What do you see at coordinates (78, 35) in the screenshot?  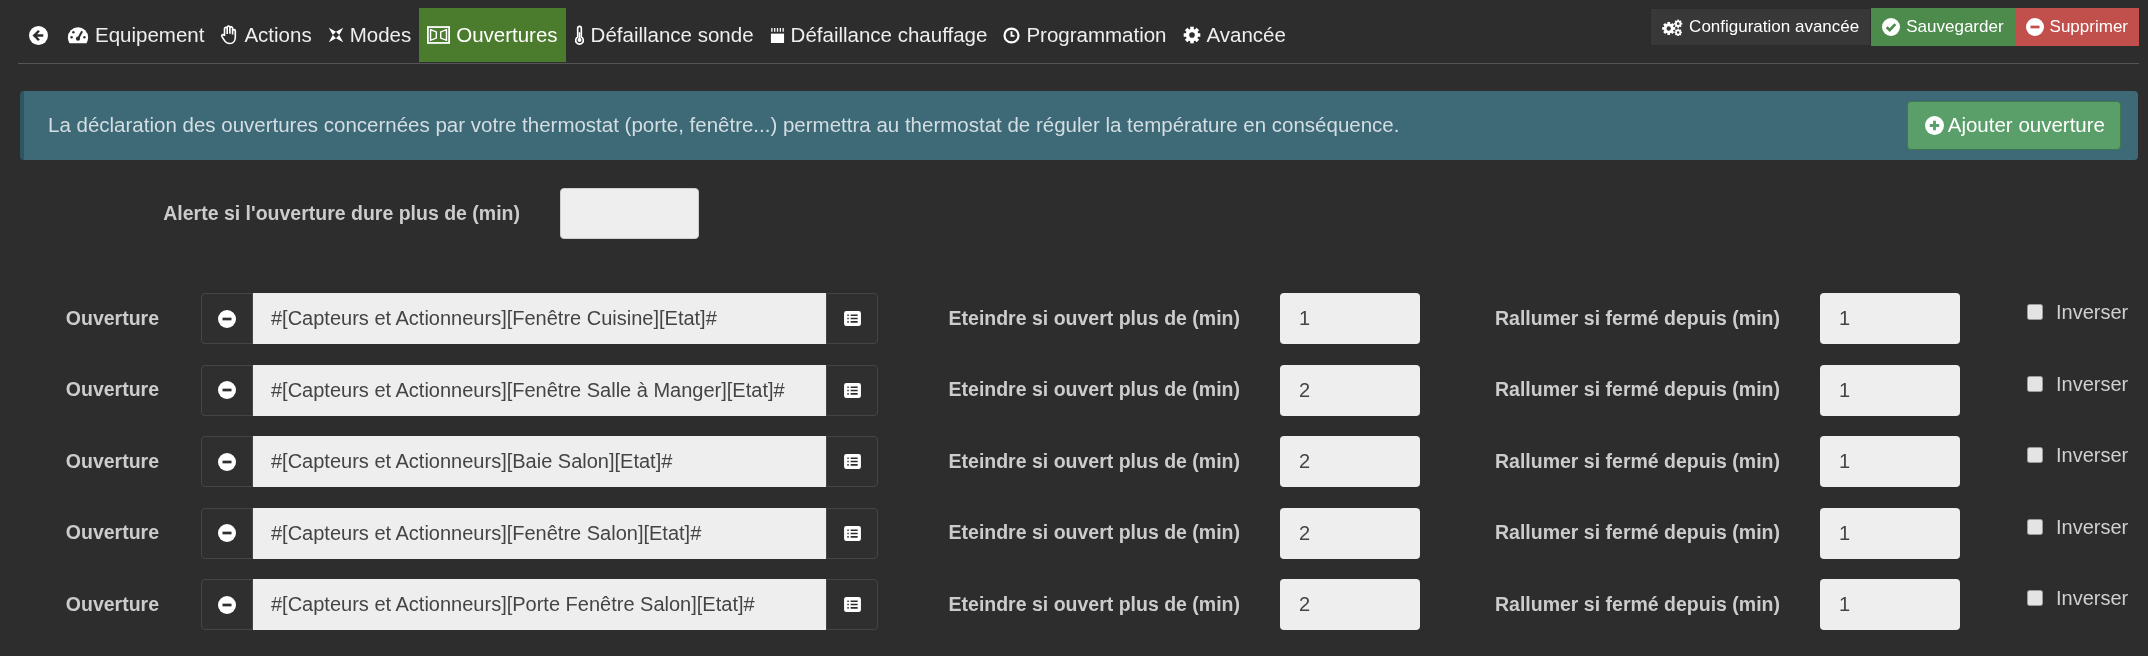 I see `gauge-icon` at bounding box center [78, 35].